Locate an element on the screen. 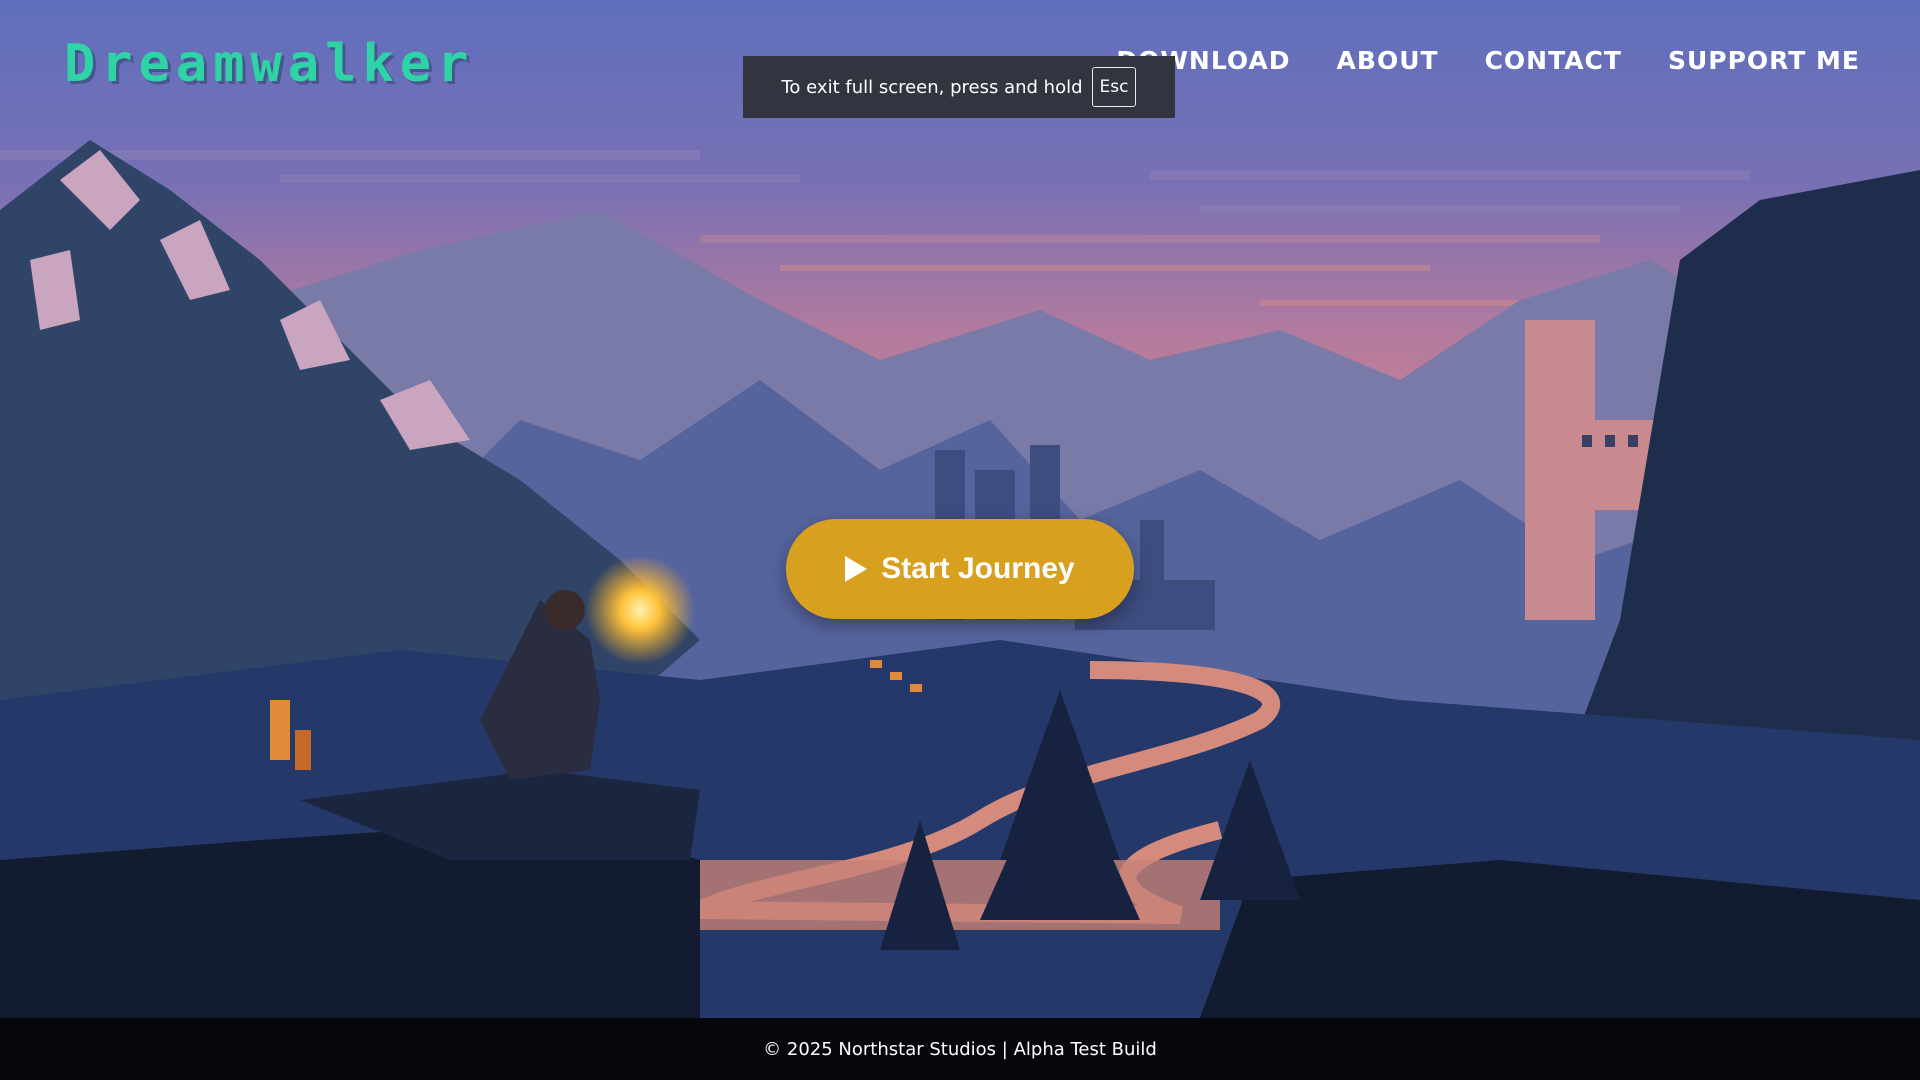 This screenshot has width=1920, height=1080. main-nav: DOWNLOAD ABOUT CONTACT SUPPORT ME is located at coordinates (1488, 60).